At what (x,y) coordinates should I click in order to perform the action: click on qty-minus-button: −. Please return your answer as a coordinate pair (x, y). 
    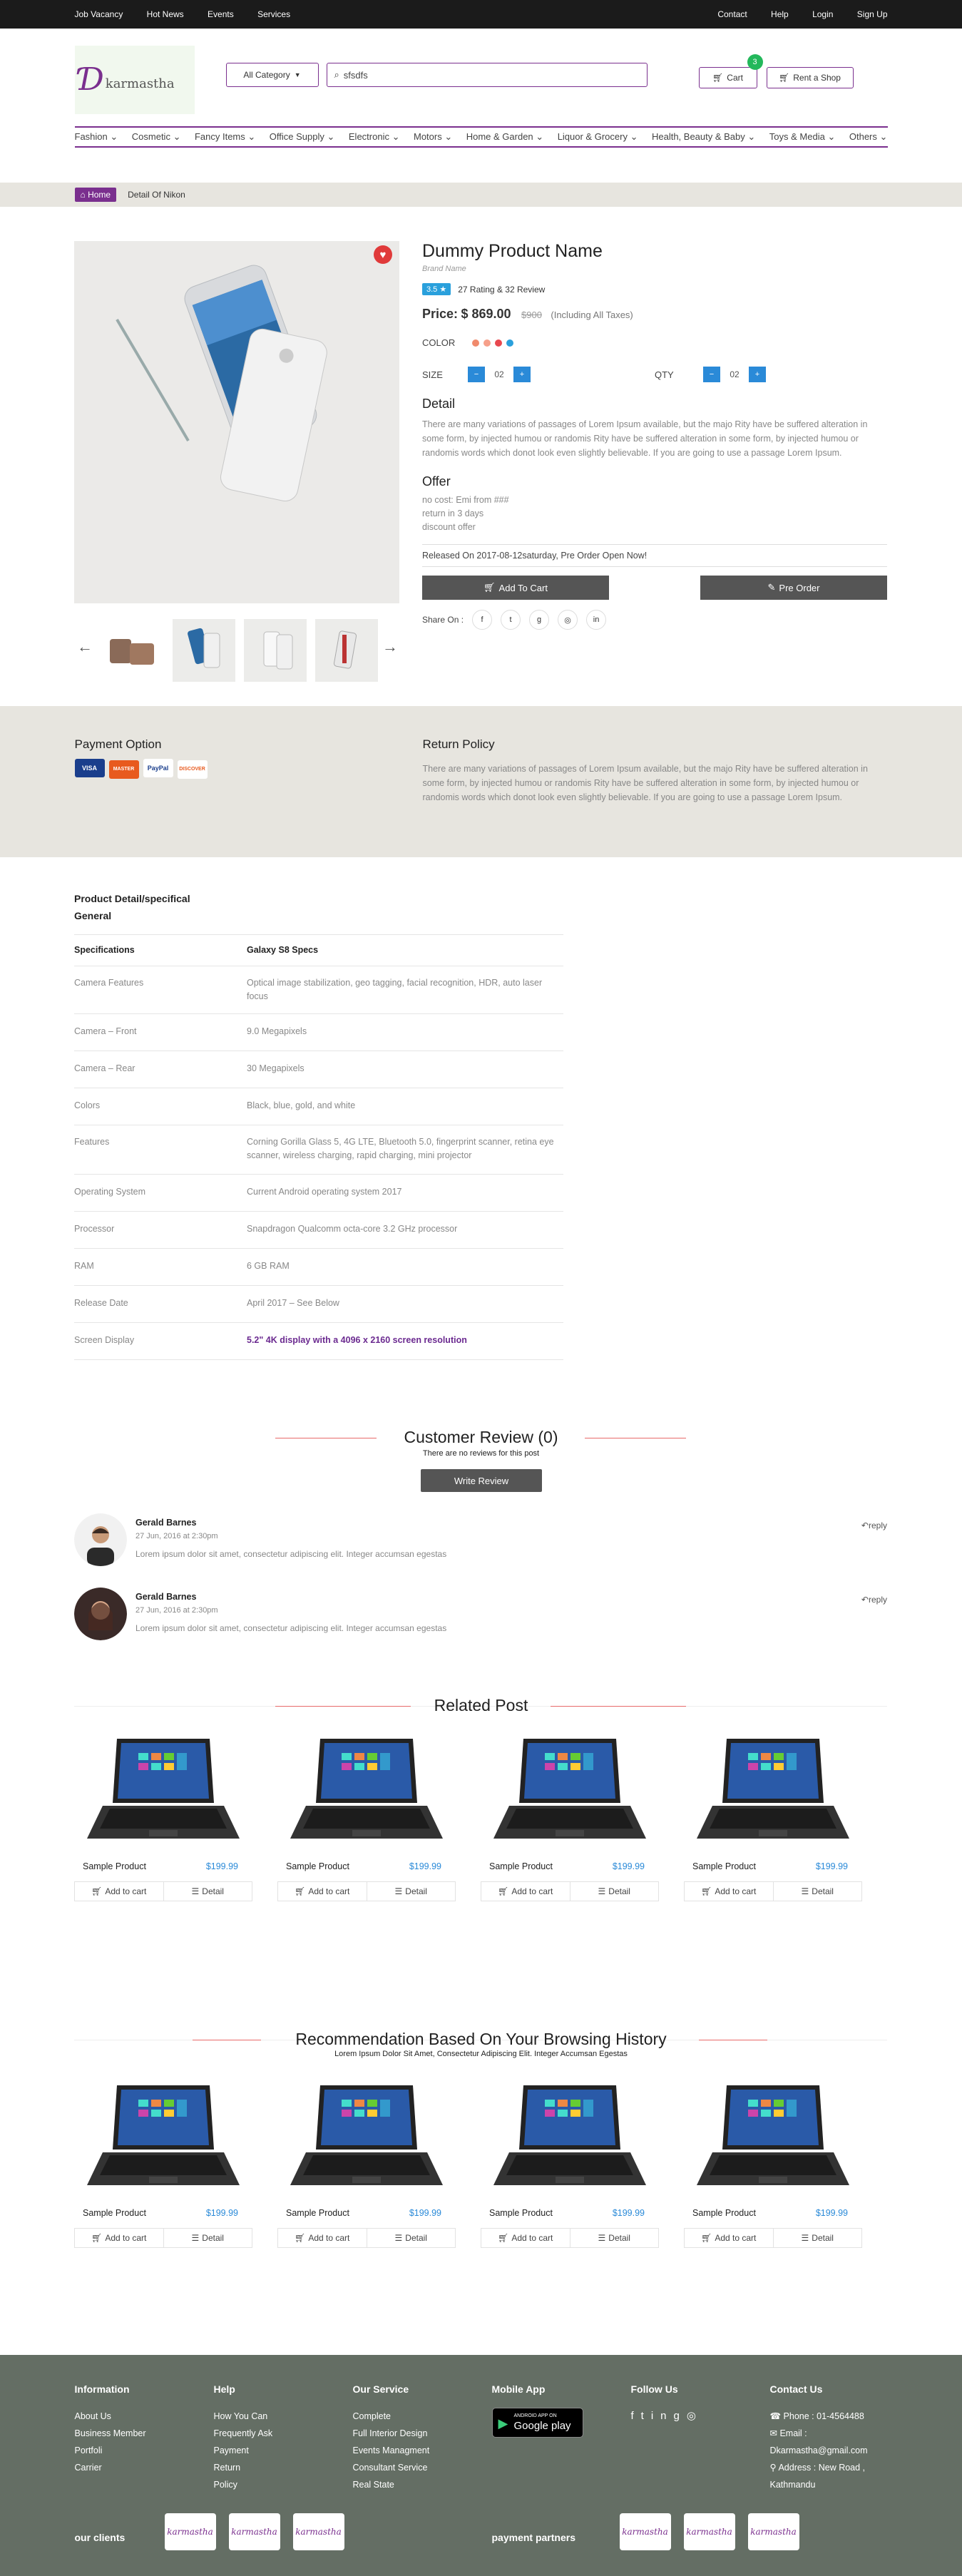
    Looking at the image, I should click on (711, 375).